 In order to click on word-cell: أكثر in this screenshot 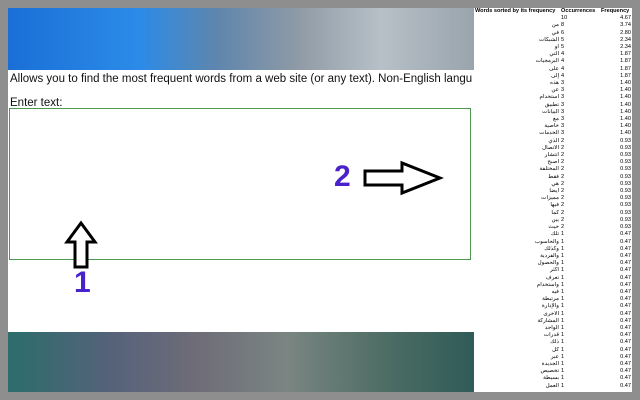, I will do `click(554, 270)`.